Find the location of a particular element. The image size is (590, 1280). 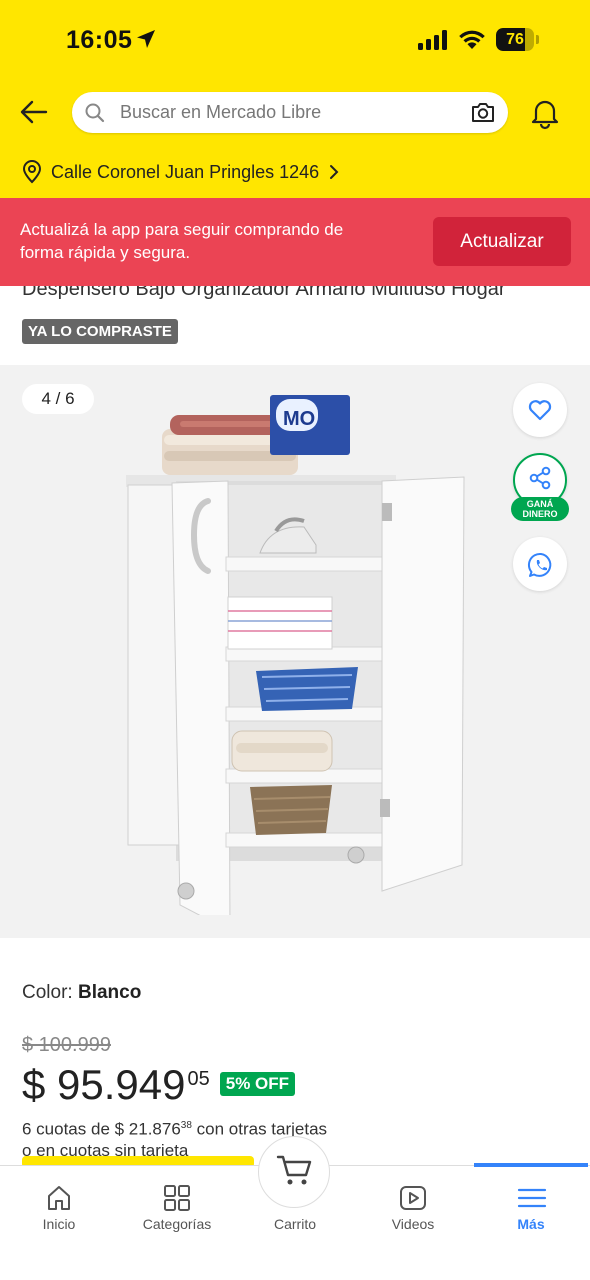

location-text: Calle Coronel Juan Pringles 1246 is located at coordinates (185, 171).